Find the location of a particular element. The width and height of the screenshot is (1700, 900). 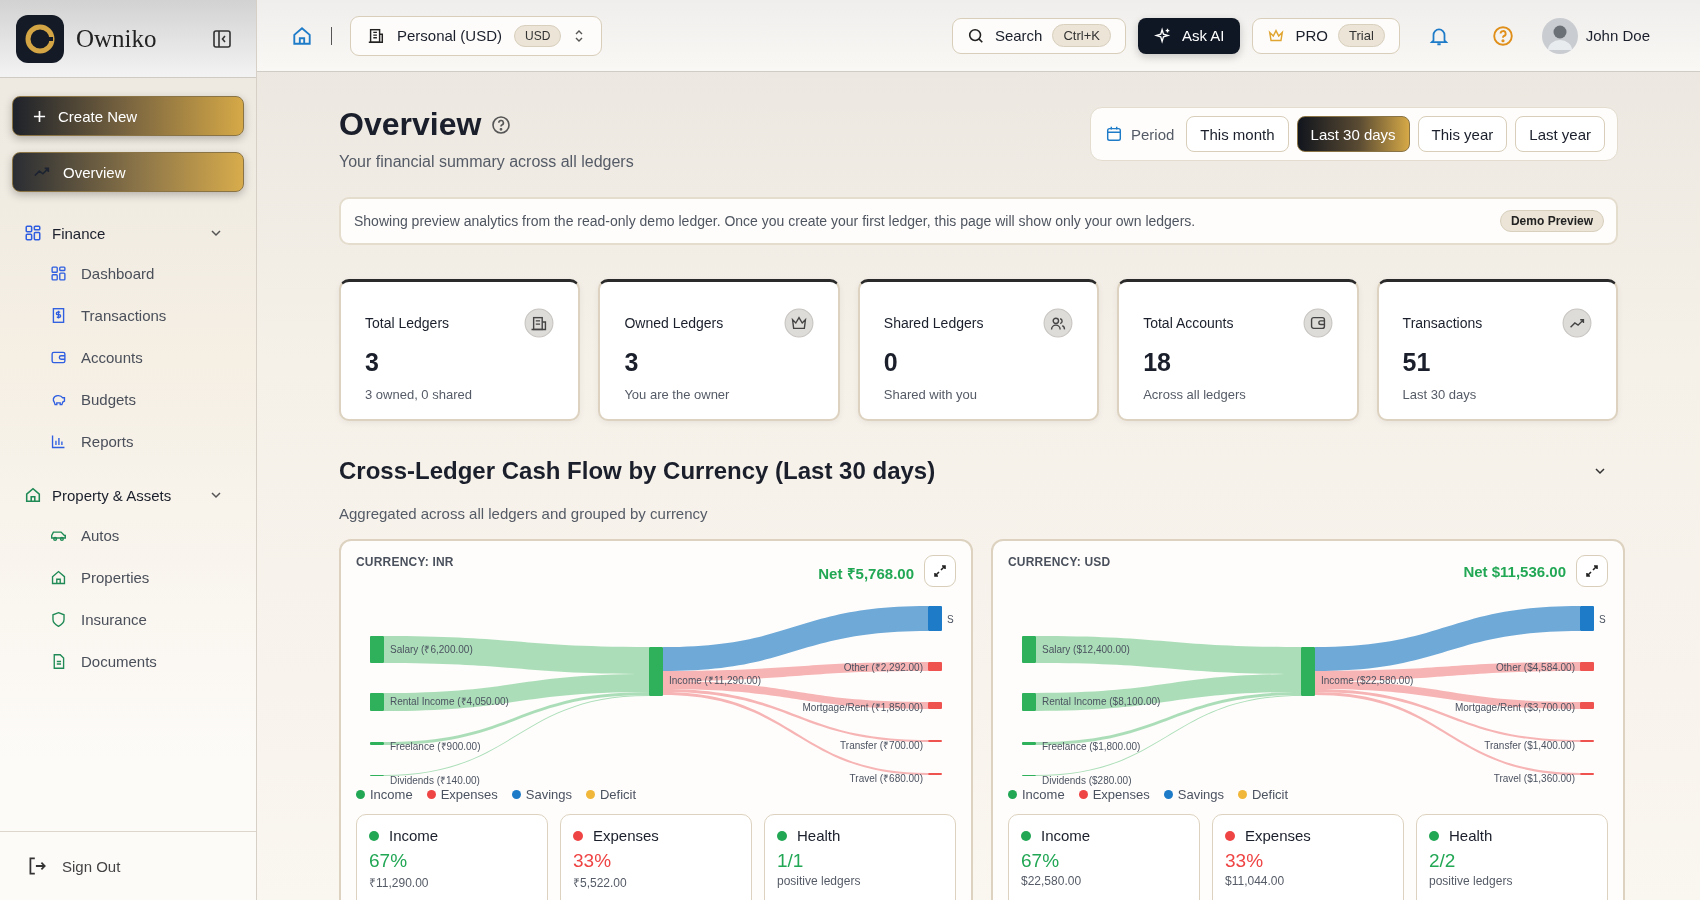

flow-label: Dividends ($280.00) is located at coordinates (1087, 780).